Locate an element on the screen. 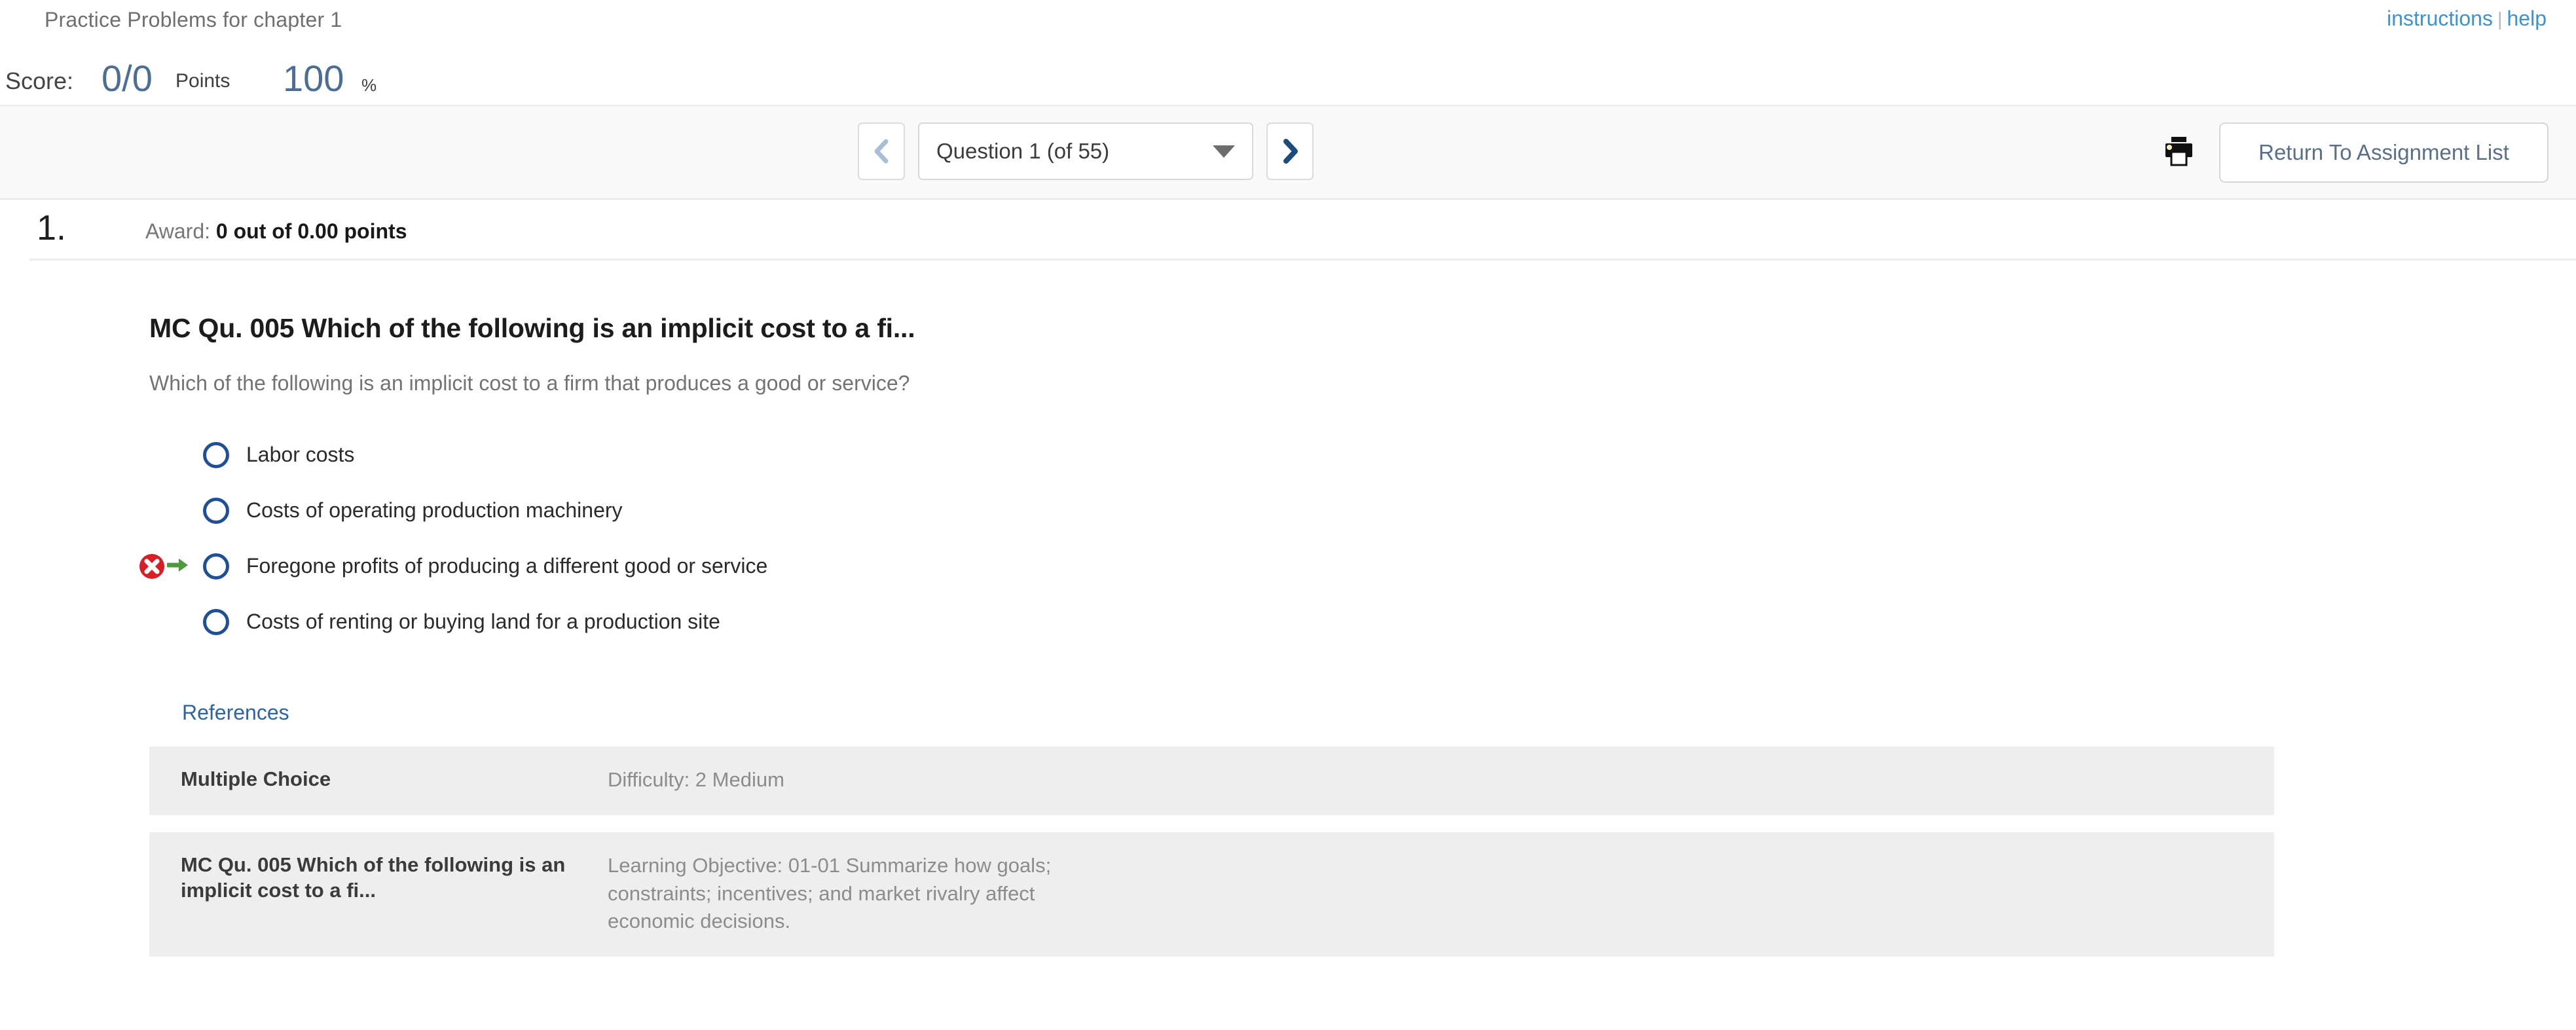 Image resolution: width=2576 pixels, height=1030 pixels. references-link: References is located at coordinates (235, 713).